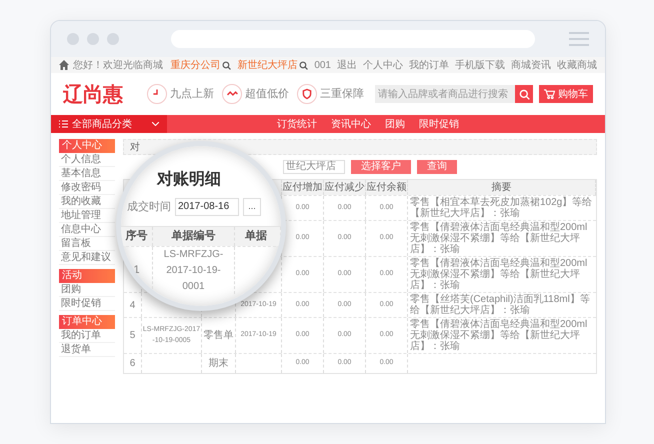  Describe the element at coordinates (267, 65) in the screenshot. I see `top-link: 新世纪大坪店` at that location.